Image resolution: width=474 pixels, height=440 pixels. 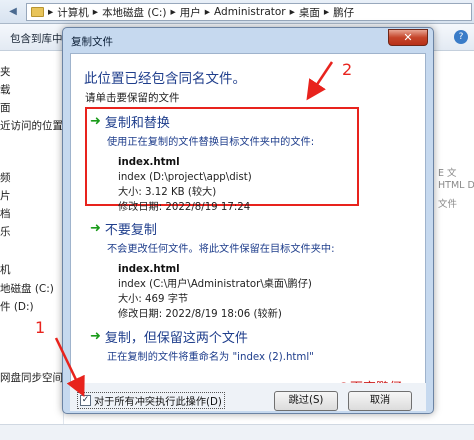 I want to click on option-title: 复制和替换, so click(x=137, y=121).